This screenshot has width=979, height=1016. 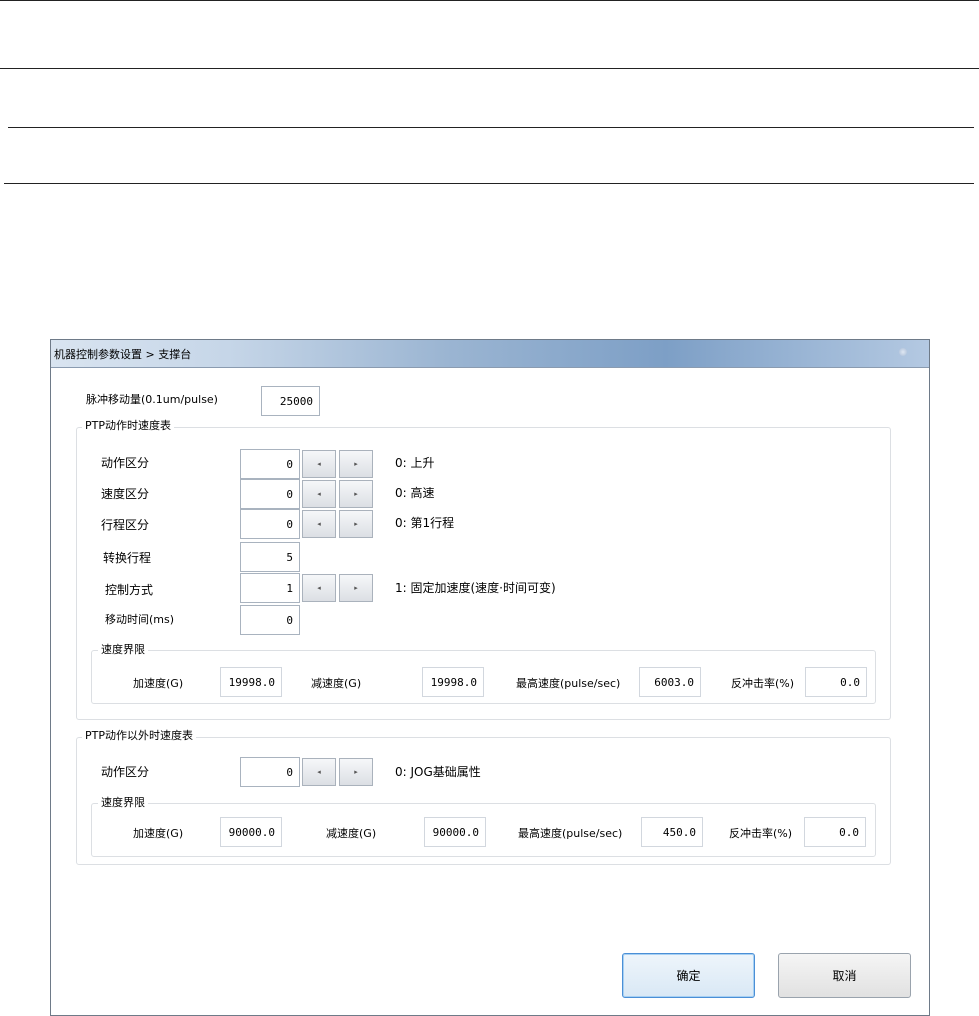 I want to click on ptp-recoil-input: 0.0, so click(x=836, y=682).